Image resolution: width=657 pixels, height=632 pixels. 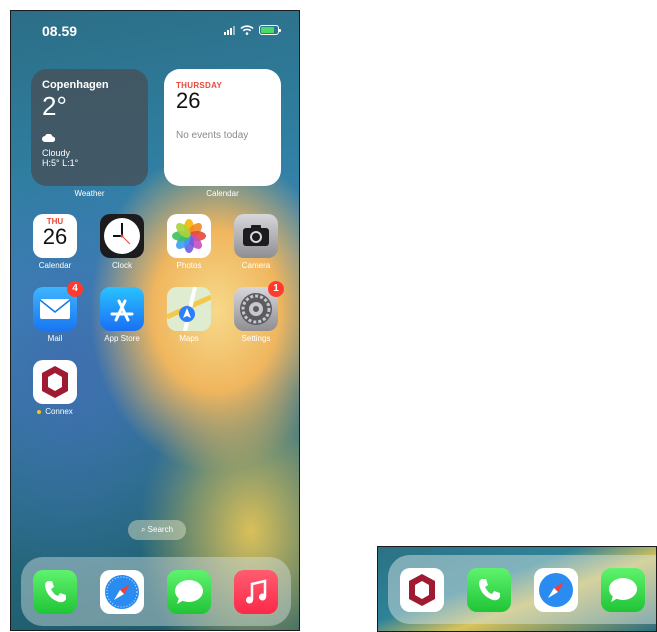 I want to click on app-maps: Maps, so click(x=189, y=314).